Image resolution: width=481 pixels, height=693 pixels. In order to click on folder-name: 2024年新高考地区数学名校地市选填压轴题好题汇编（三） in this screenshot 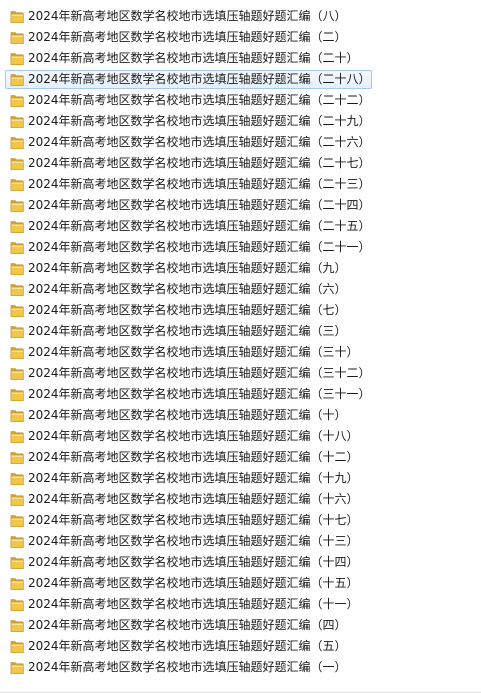, I will do `click(187, 331)`.